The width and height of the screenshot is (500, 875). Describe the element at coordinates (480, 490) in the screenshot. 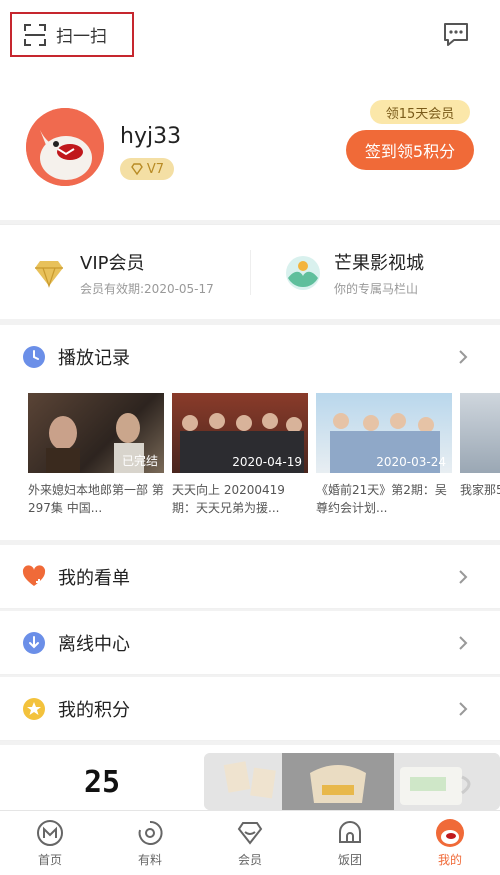

I see `history-caption: 我家那5期：` at that location.